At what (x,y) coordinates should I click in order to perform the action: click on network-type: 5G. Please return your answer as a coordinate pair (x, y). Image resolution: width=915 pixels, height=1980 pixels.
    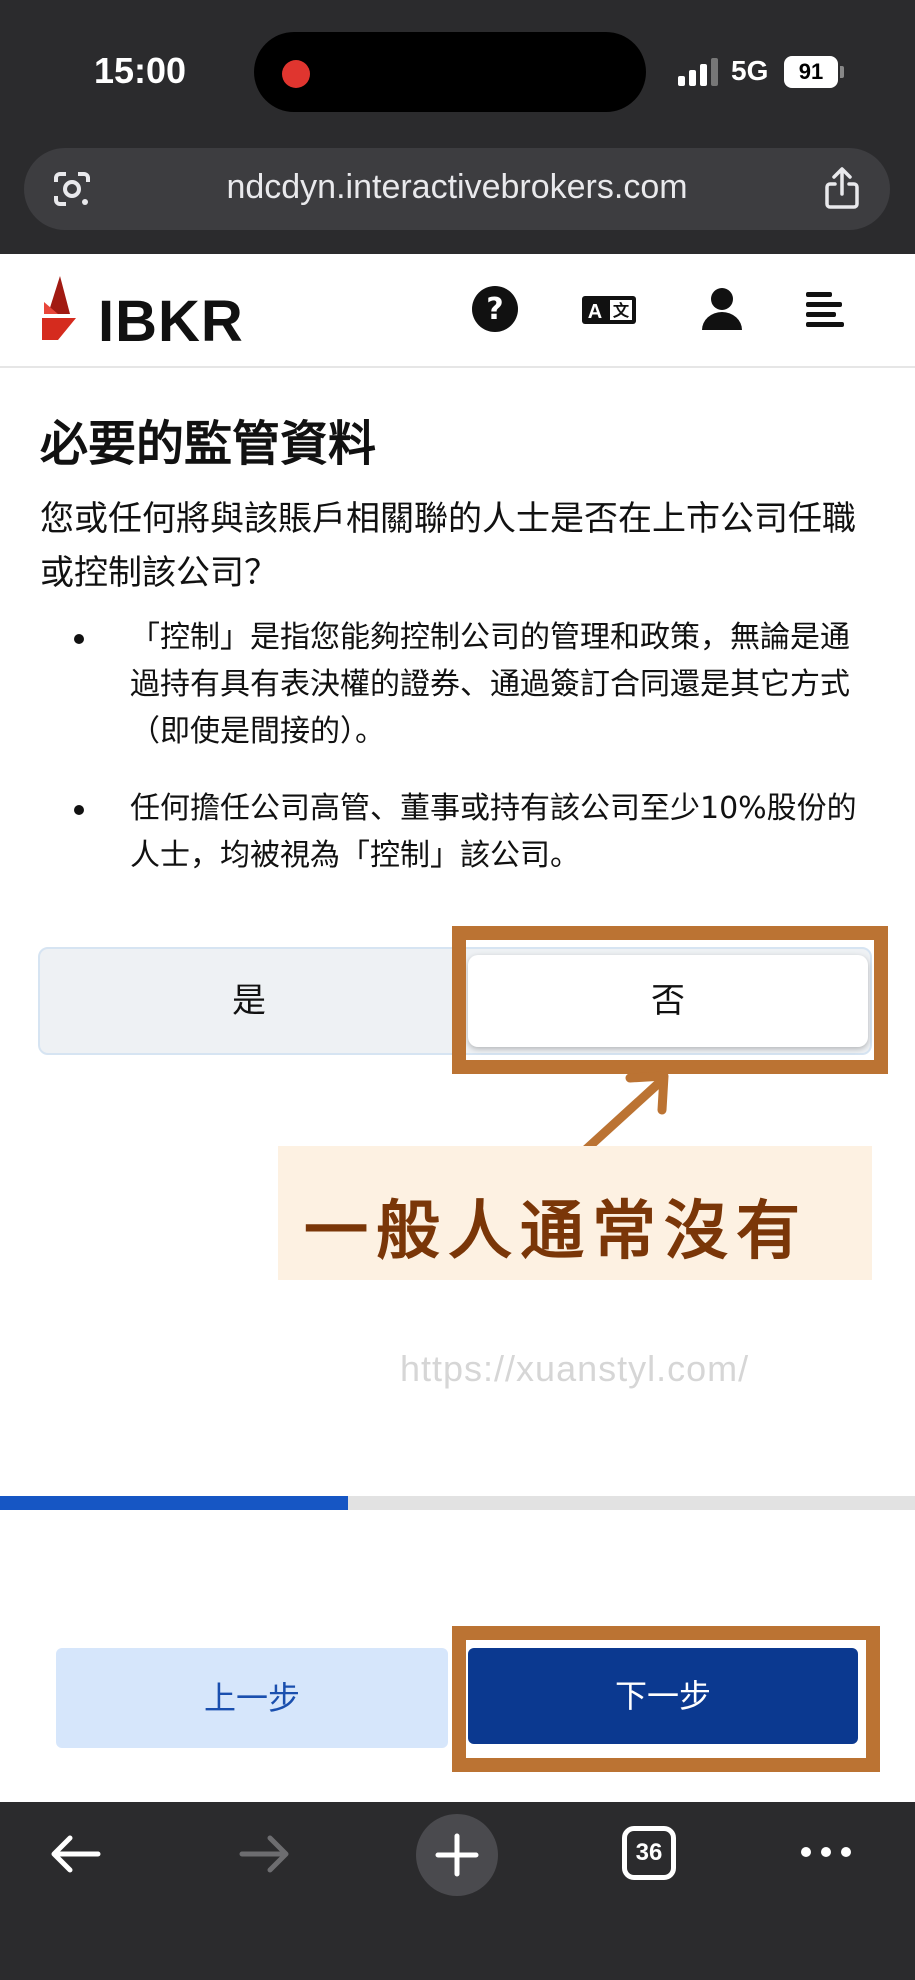
    Looking at the image, I should click on (750, 70).